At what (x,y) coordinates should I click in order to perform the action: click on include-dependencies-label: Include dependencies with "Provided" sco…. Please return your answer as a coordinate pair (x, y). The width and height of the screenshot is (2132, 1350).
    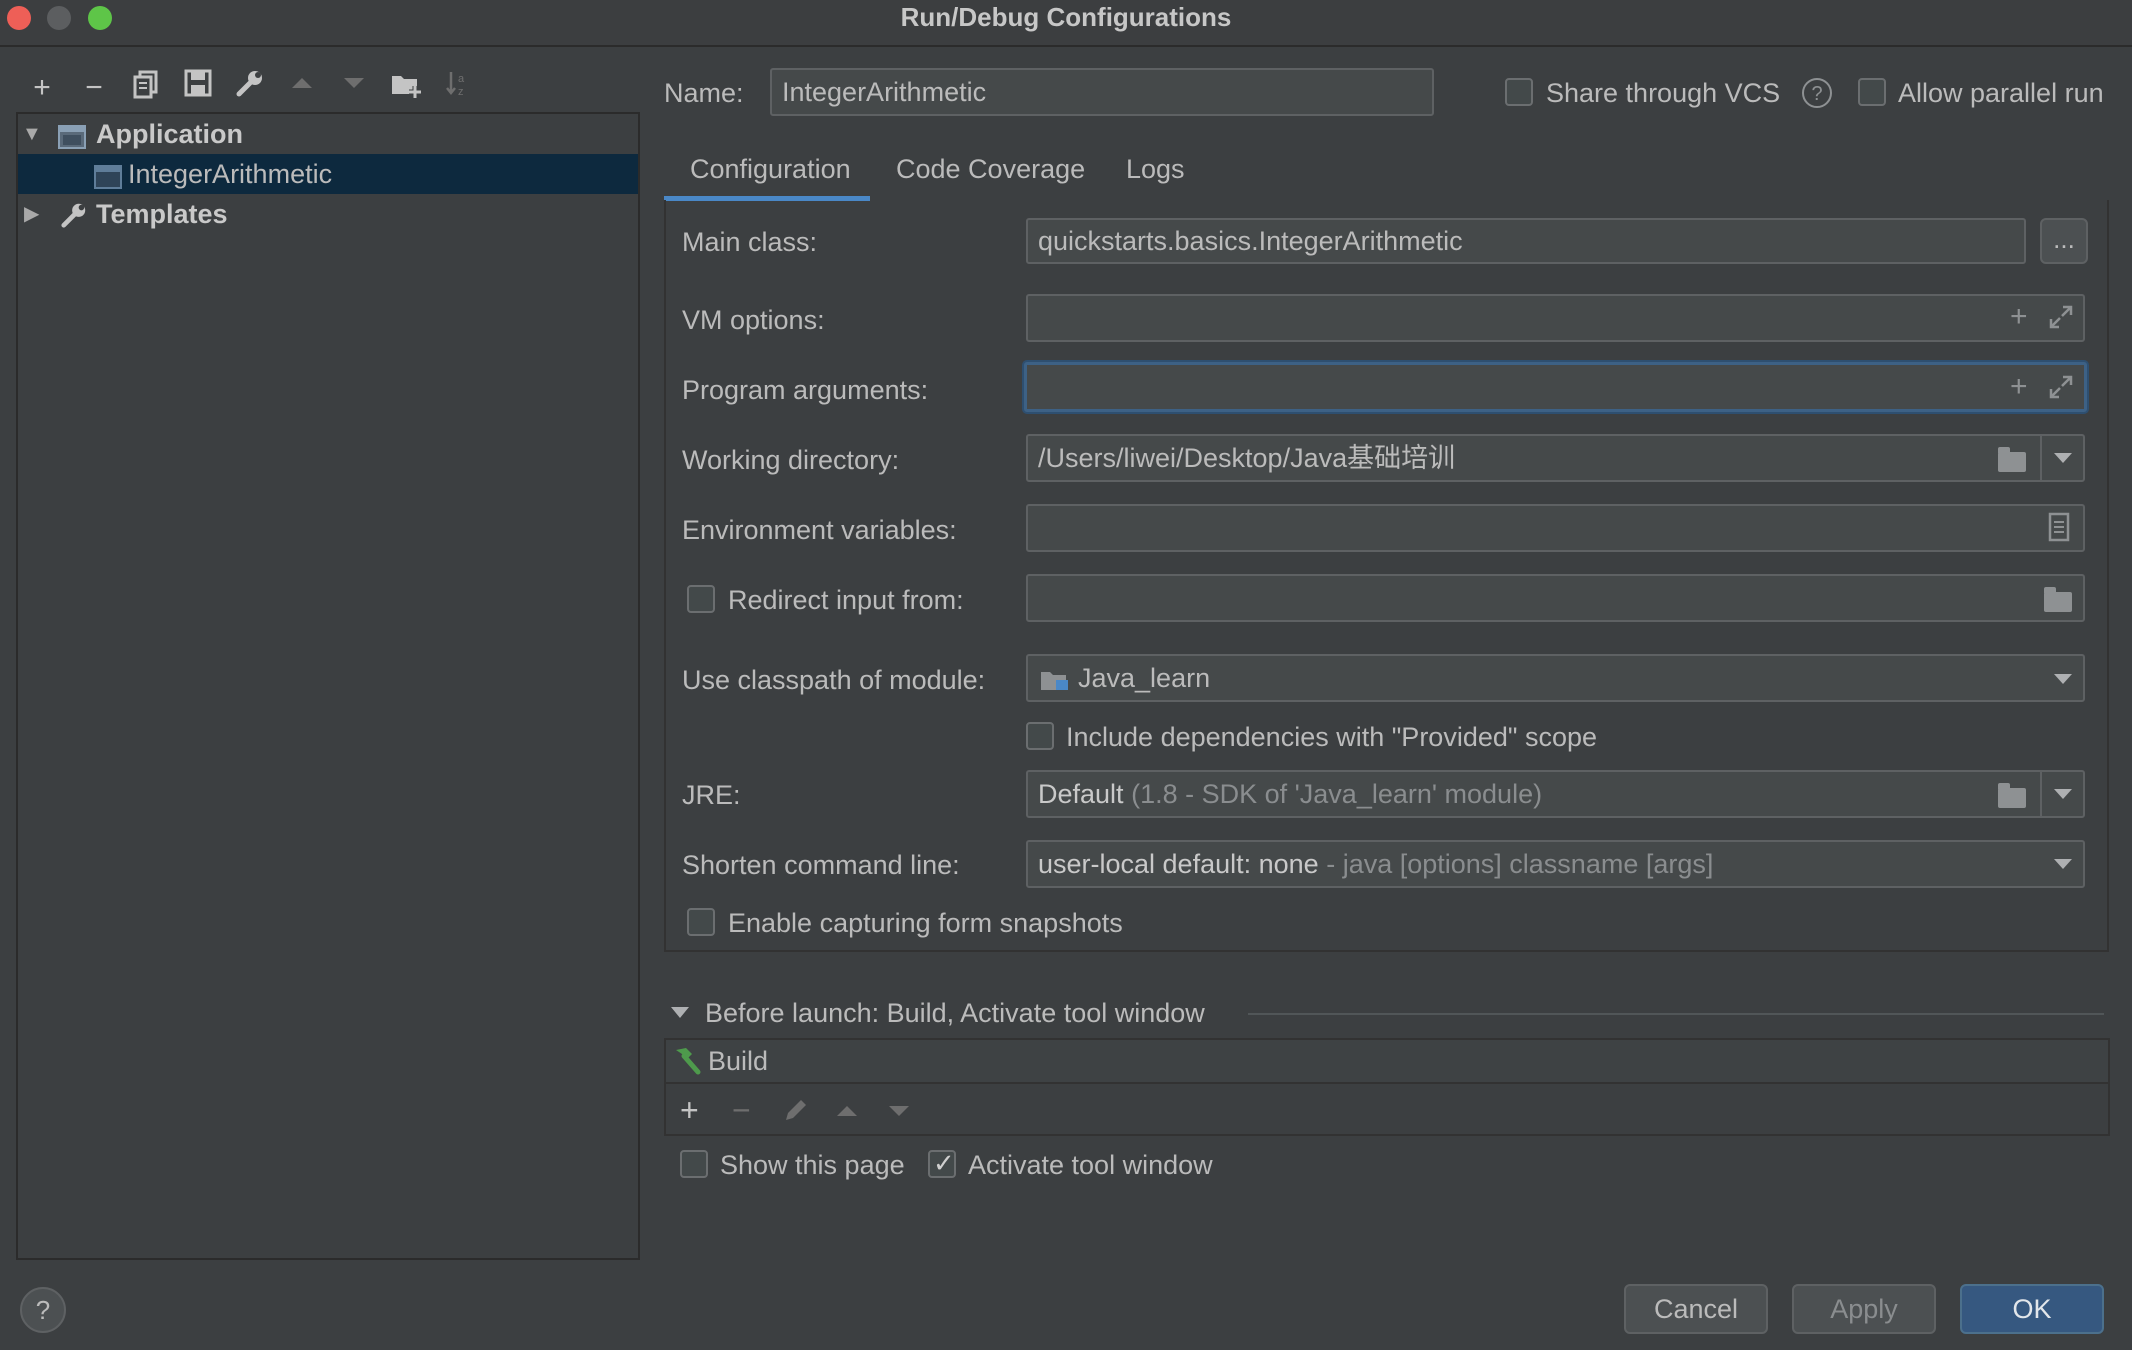
    Looking at the image, I should click on (1332, 737).